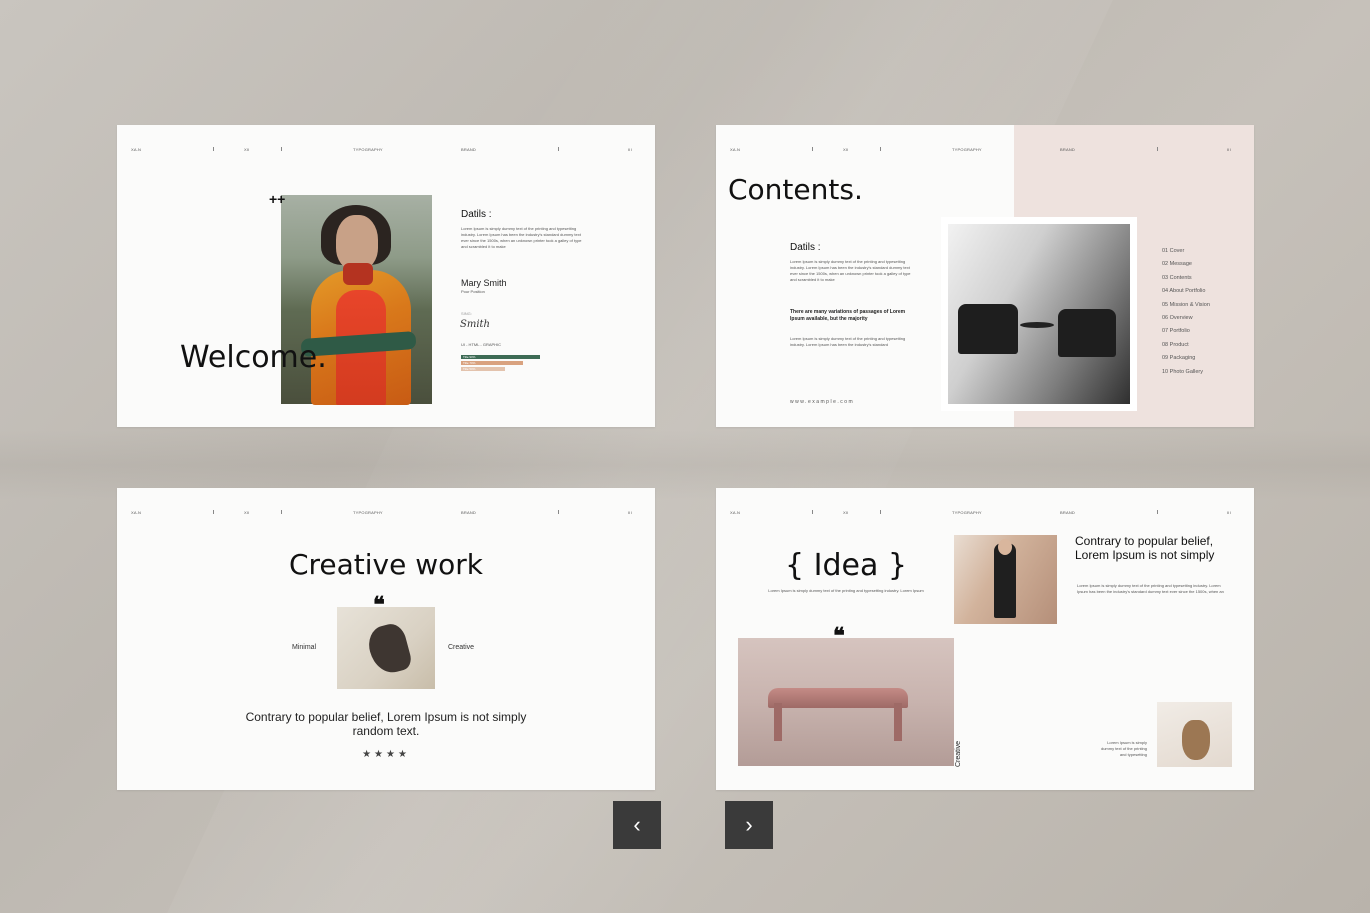 This screenshot has width=1370, height=913. I want to click on skill-bar-label: Title 90%, so click(469, 357).